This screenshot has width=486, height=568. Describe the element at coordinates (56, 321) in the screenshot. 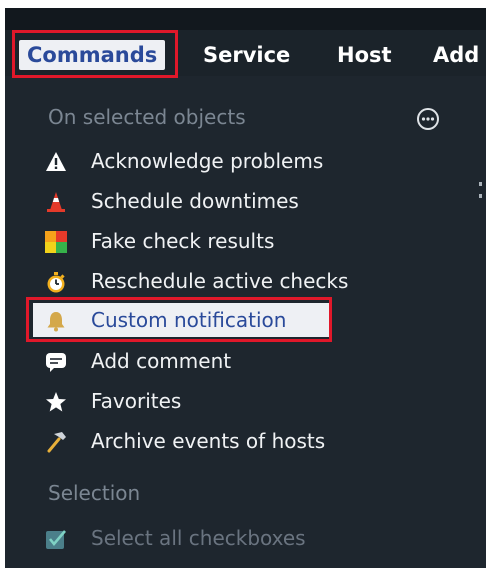

I see `bell-icon` at that location.